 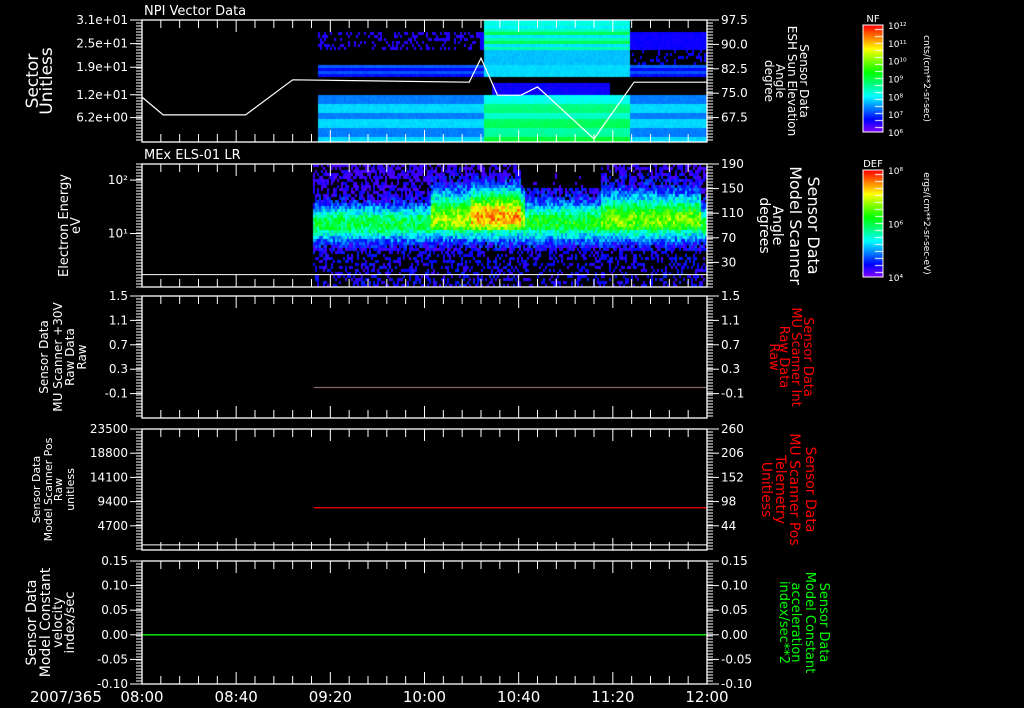 I want to click on y-tick-label: -0.05, so click(x=112, y=659).